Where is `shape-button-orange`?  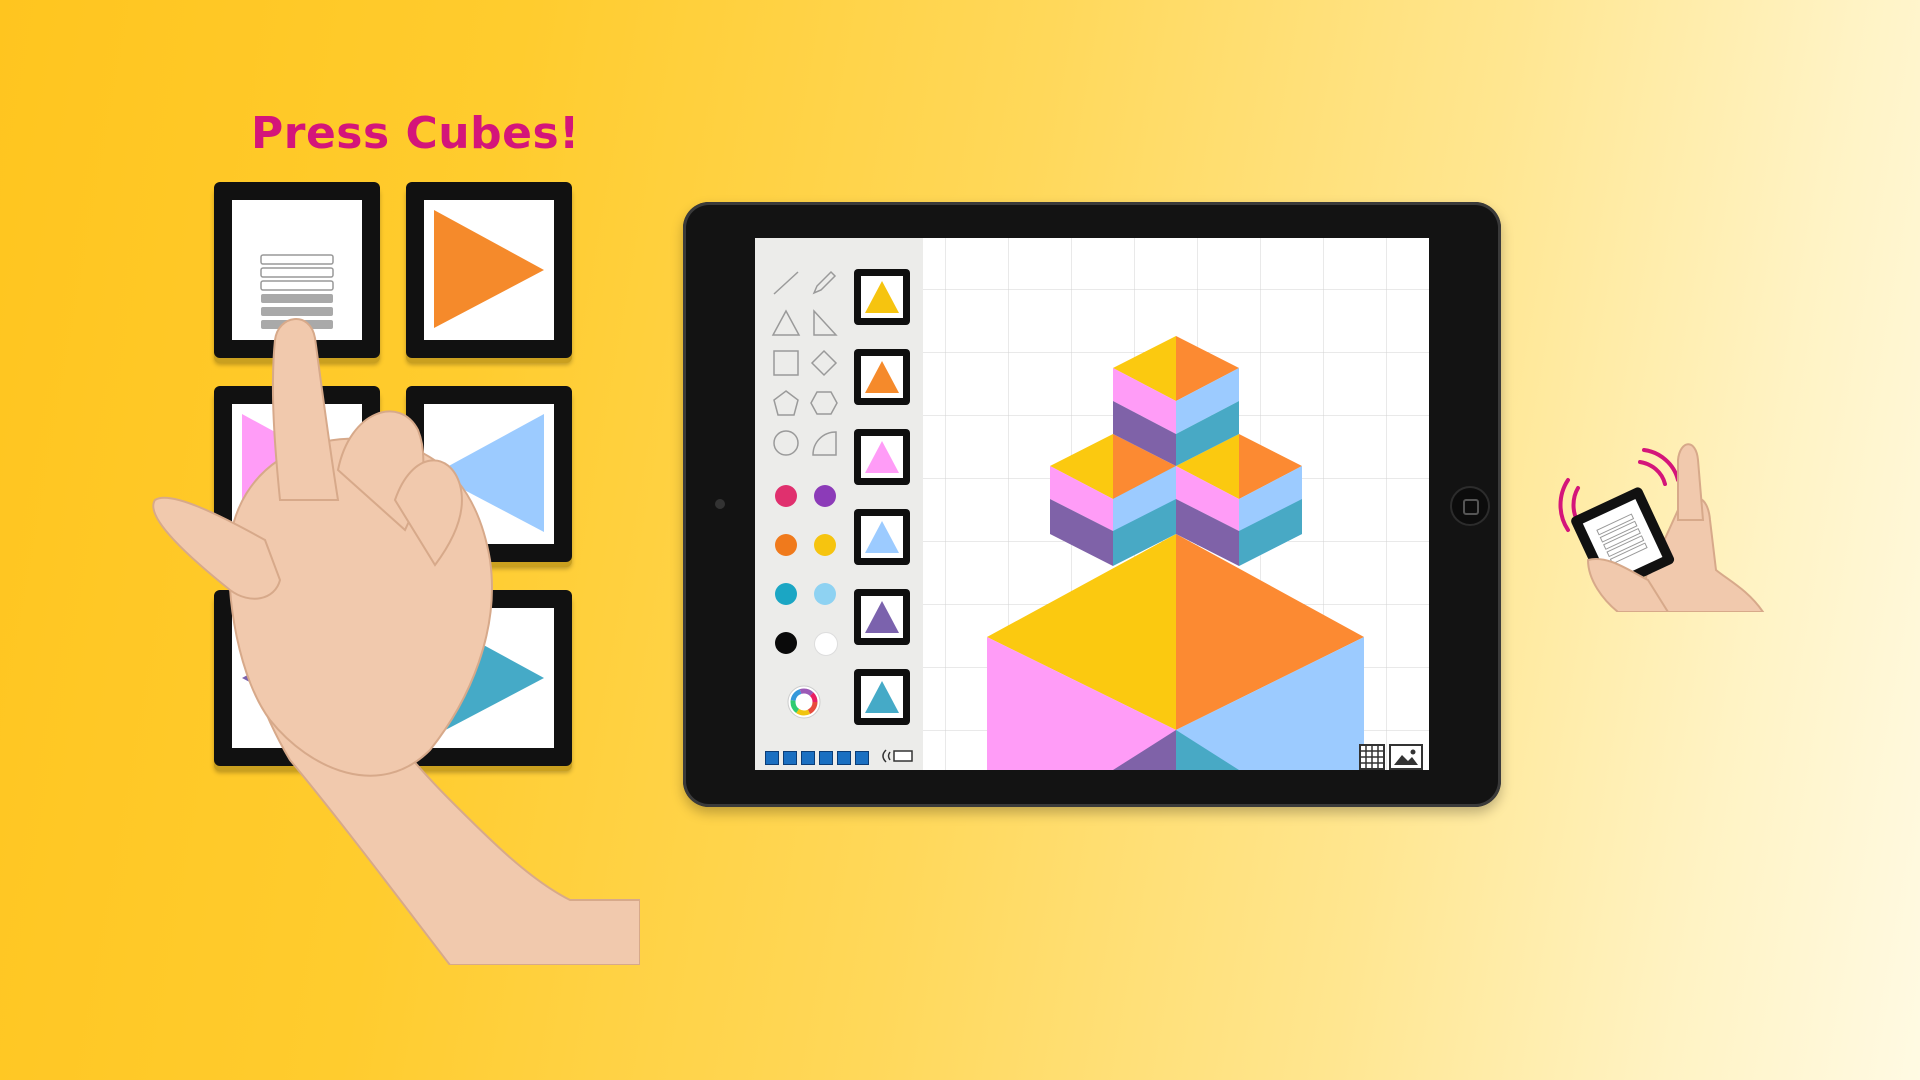 shape-button-orange is located at coordinates (882, 377).